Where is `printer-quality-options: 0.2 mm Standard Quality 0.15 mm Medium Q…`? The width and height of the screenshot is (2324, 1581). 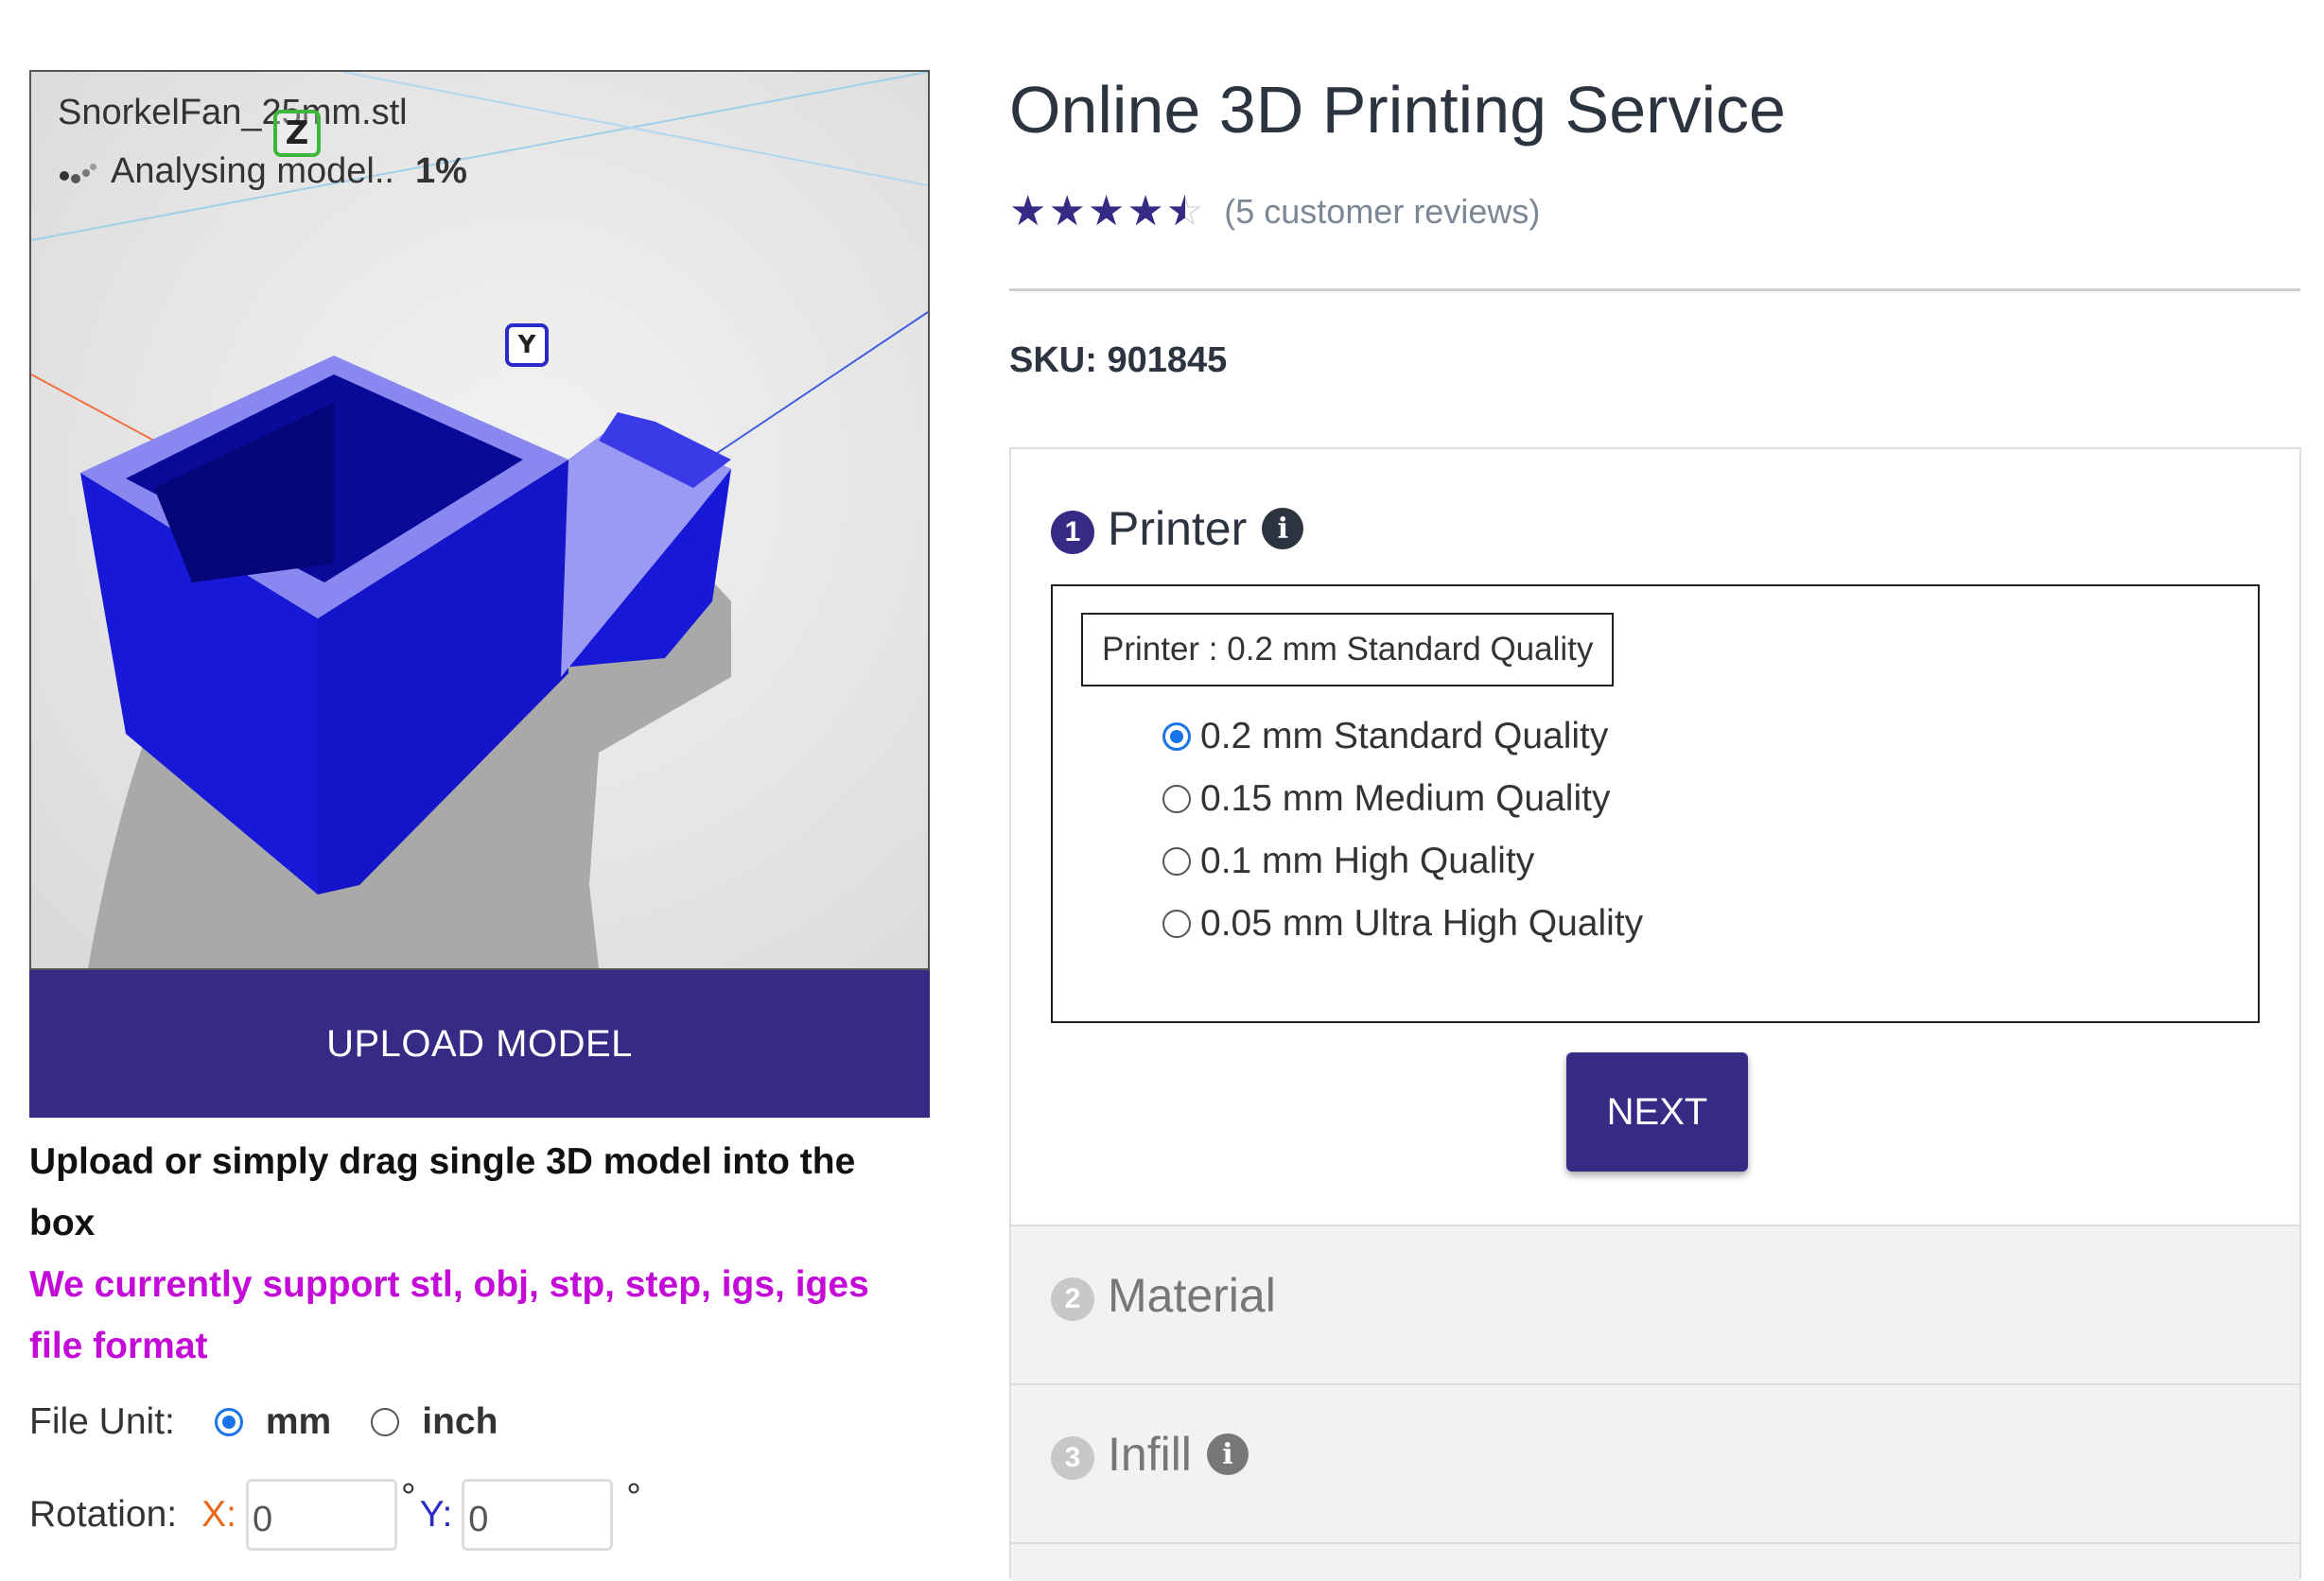 printer-quality-options: 0.2 mm Standard Quality 0.15 mm Medium Q… is located at coordinates (1402, 830).